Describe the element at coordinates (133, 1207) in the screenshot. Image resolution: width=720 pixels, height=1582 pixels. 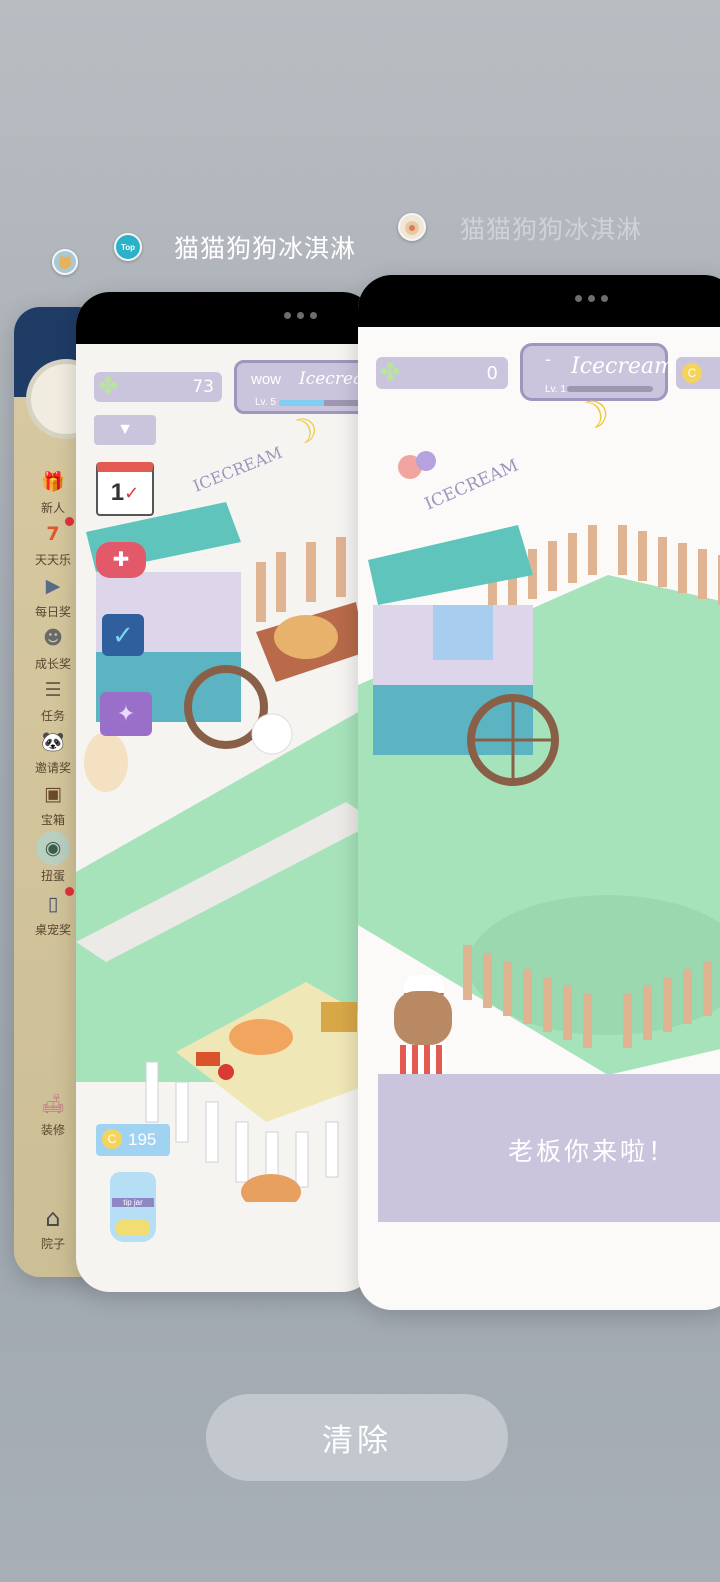
I see `tip-jar-icon: tip jar` at that location.